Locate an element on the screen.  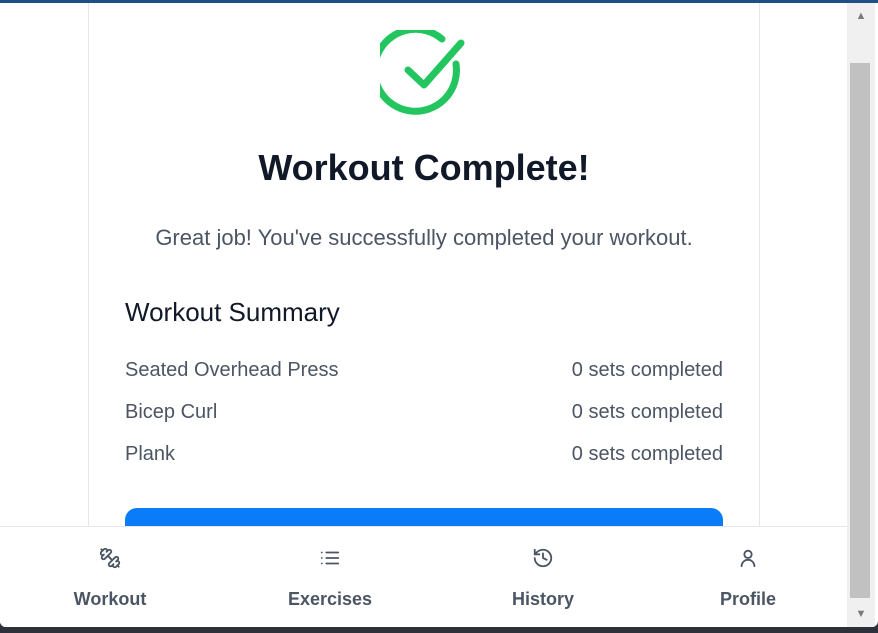
exercise-name: Seated Overhead Press is located at coordinates (232, 370).